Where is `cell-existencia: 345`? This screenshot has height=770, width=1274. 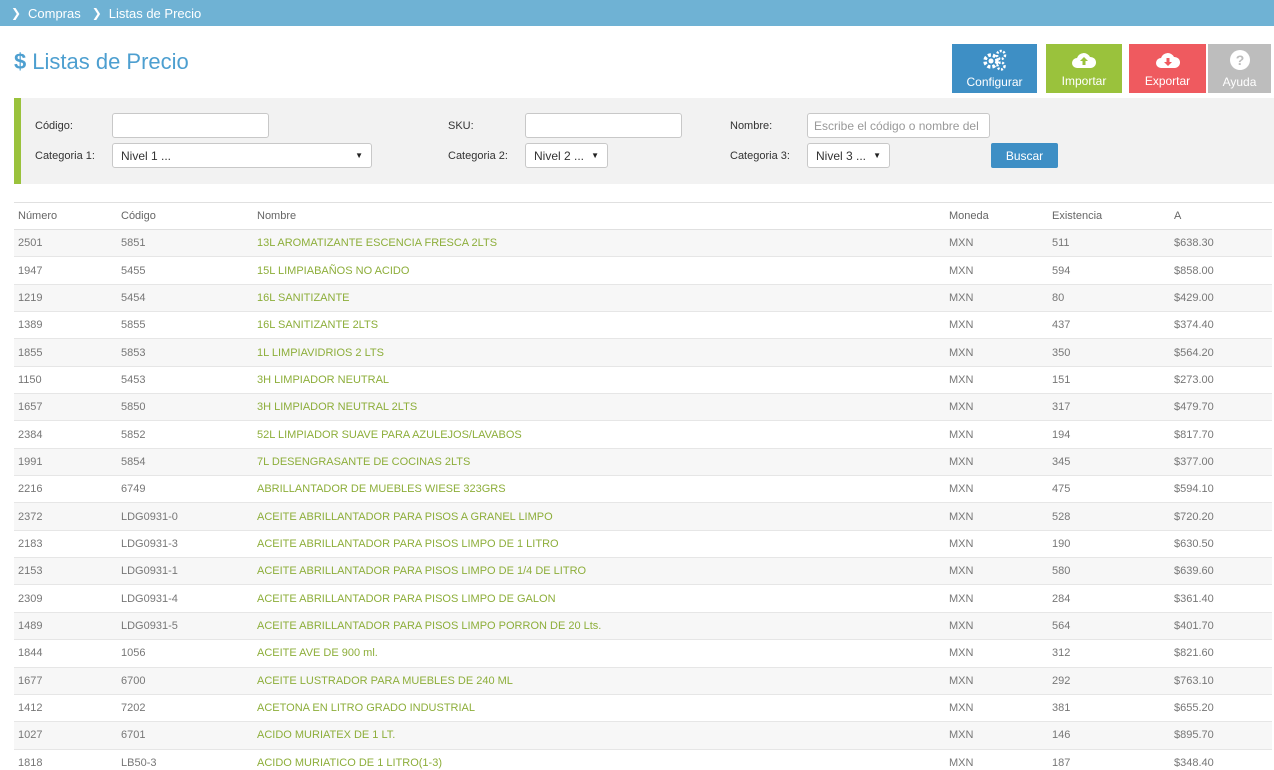
cell-existencia: 345 is located at coordinates (1109, 462).